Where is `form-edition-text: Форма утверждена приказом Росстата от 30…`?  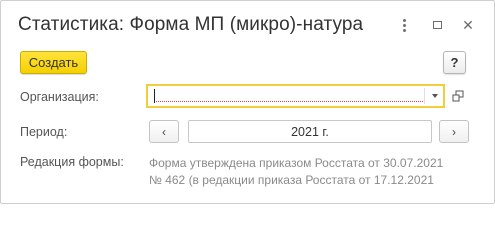 form-edition-text: Форма утверждена приказом Росстата от 30… is located at coordinates (309, 172).